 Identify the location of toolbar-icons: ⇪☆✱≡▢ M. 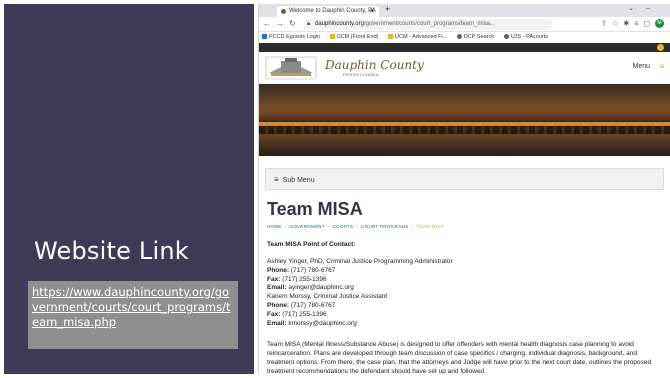
(632, 23).